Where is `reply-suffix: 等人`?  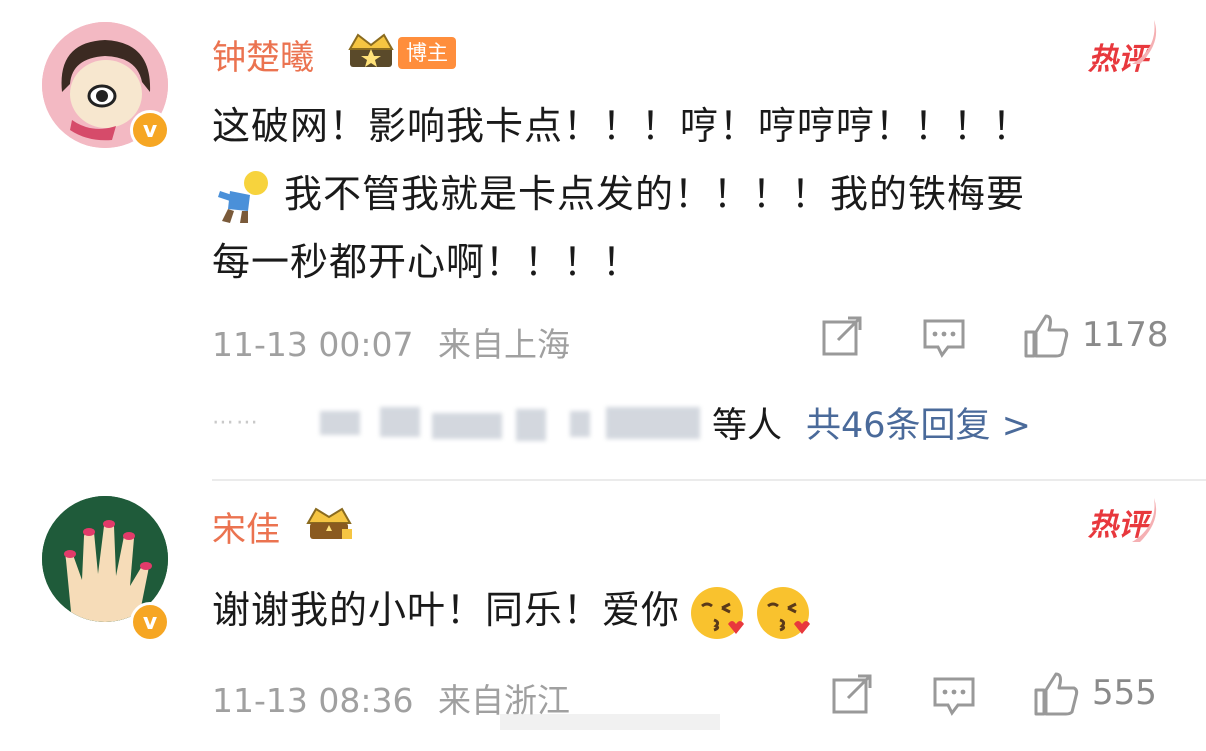
reply-suffix: 等人 is located at coordinates (747, 425).